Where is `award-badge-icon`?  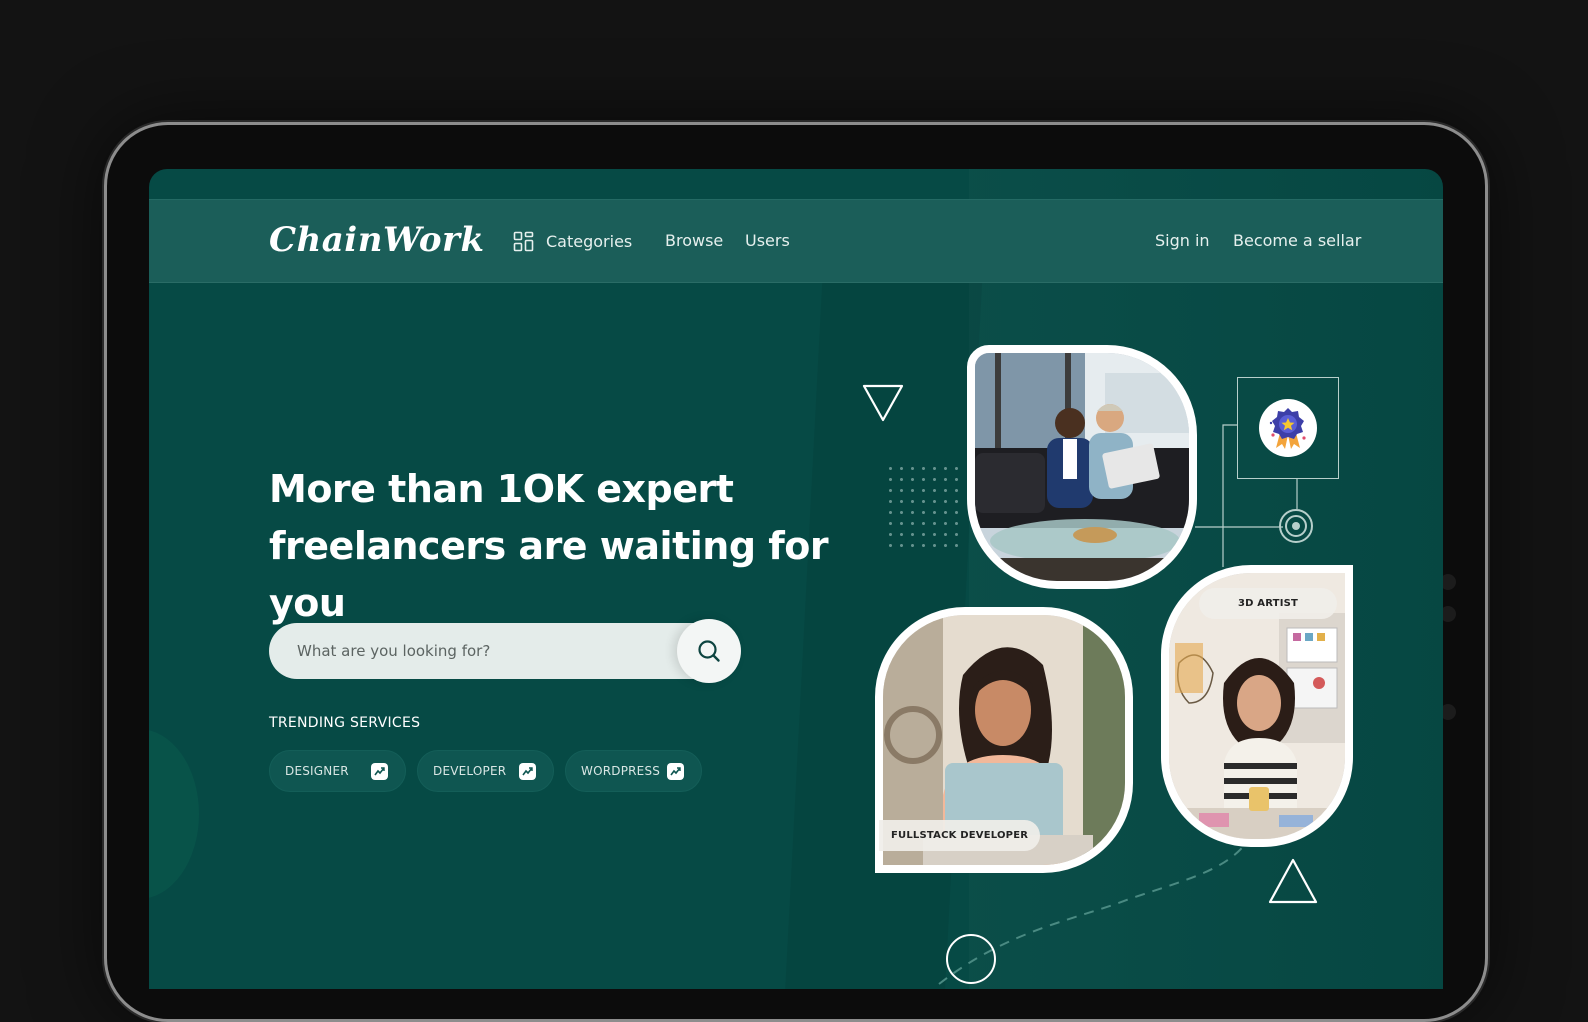
award-badge-icon is located at coordinates (1288, 428).